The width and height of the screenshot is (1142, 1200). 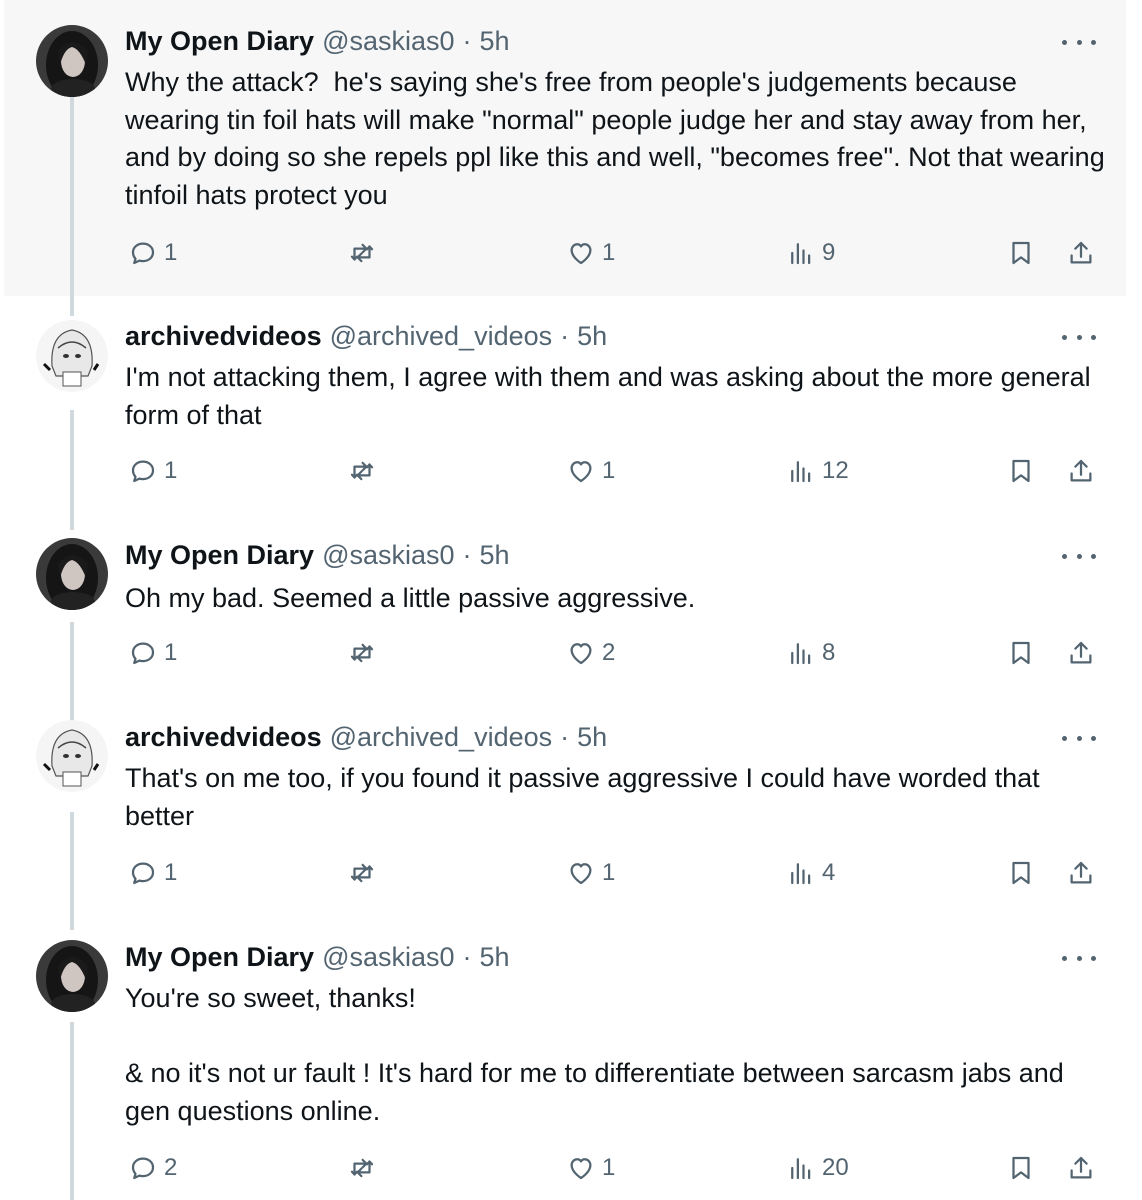 I want to click on action-bar: 1 1 9, so click(x=571, y=258).